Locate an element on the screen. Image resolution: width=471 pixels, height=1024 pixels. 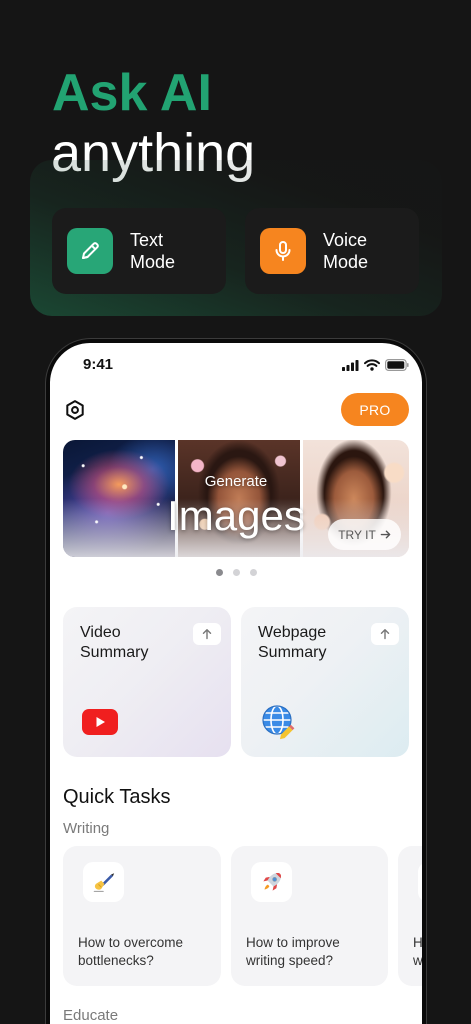
pencil-icon is located at coordinates (90, 251).